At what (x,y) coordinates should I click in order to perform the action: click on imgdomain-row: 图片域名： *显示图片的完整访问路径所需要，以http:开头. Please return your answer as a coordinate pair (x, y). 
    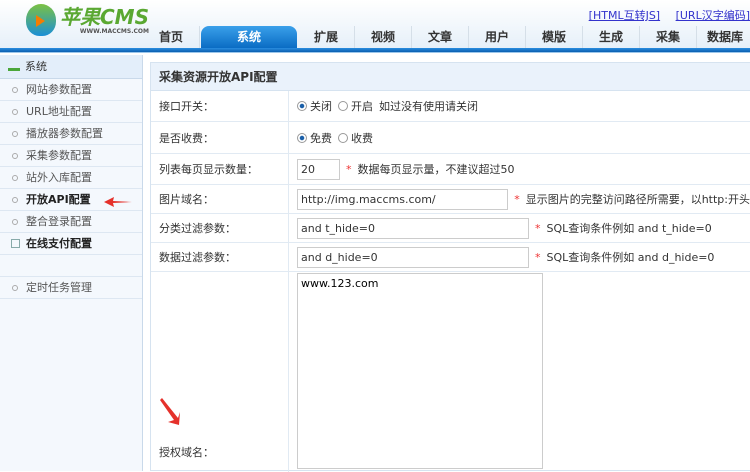
    Looking at the image, I should click on (450, 199).